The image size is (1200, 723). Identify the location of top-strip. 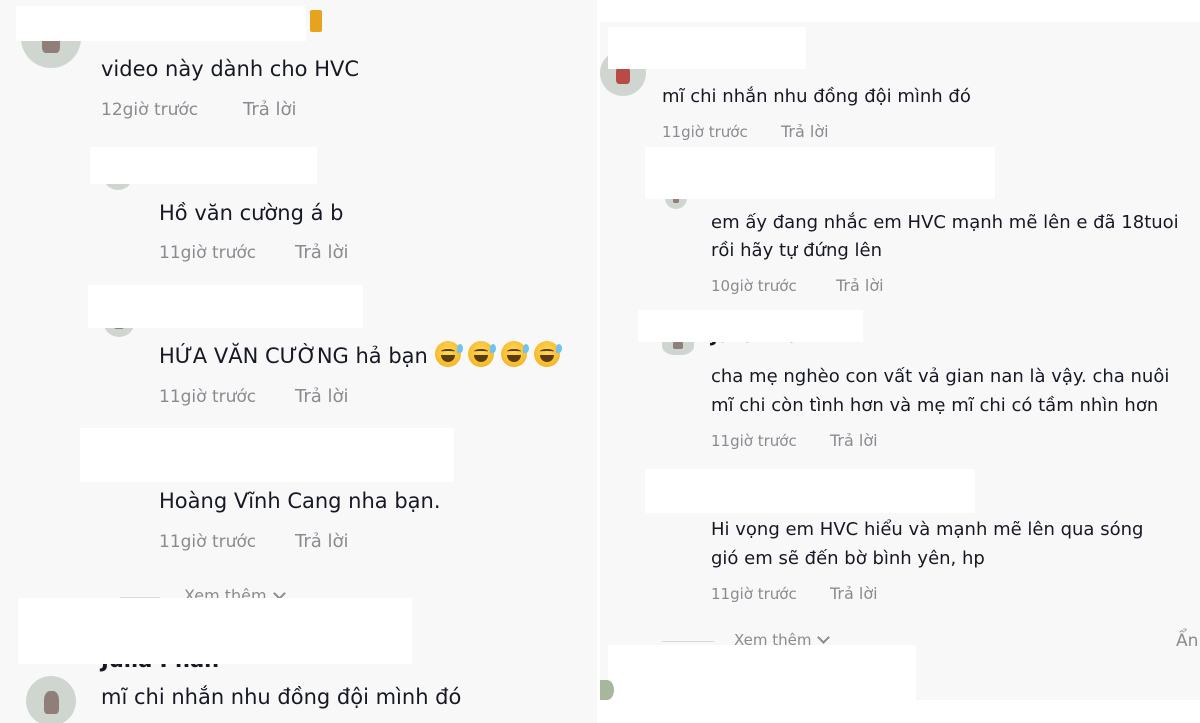
(900, 11).